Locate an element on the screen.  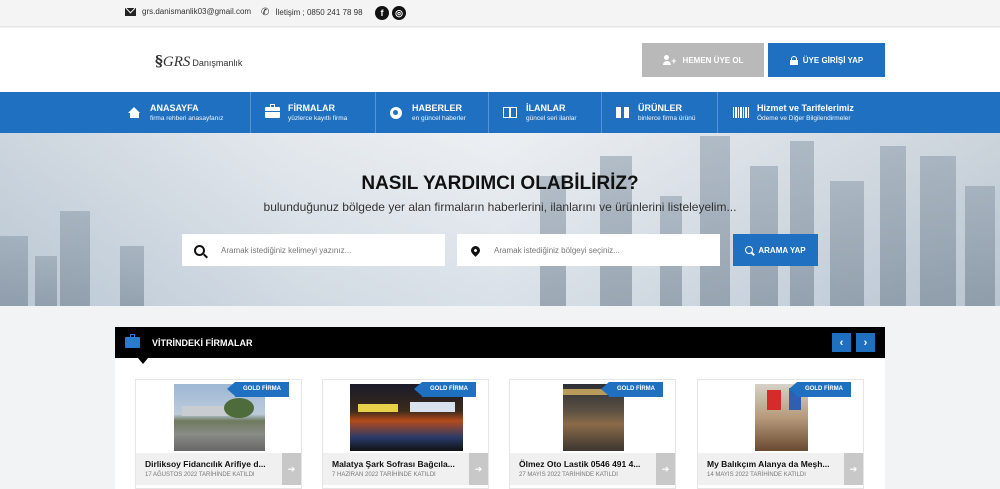
section-header: VİTRİNDEKİ FİRMALAR ‹ › is located at coordinates (500, 342).